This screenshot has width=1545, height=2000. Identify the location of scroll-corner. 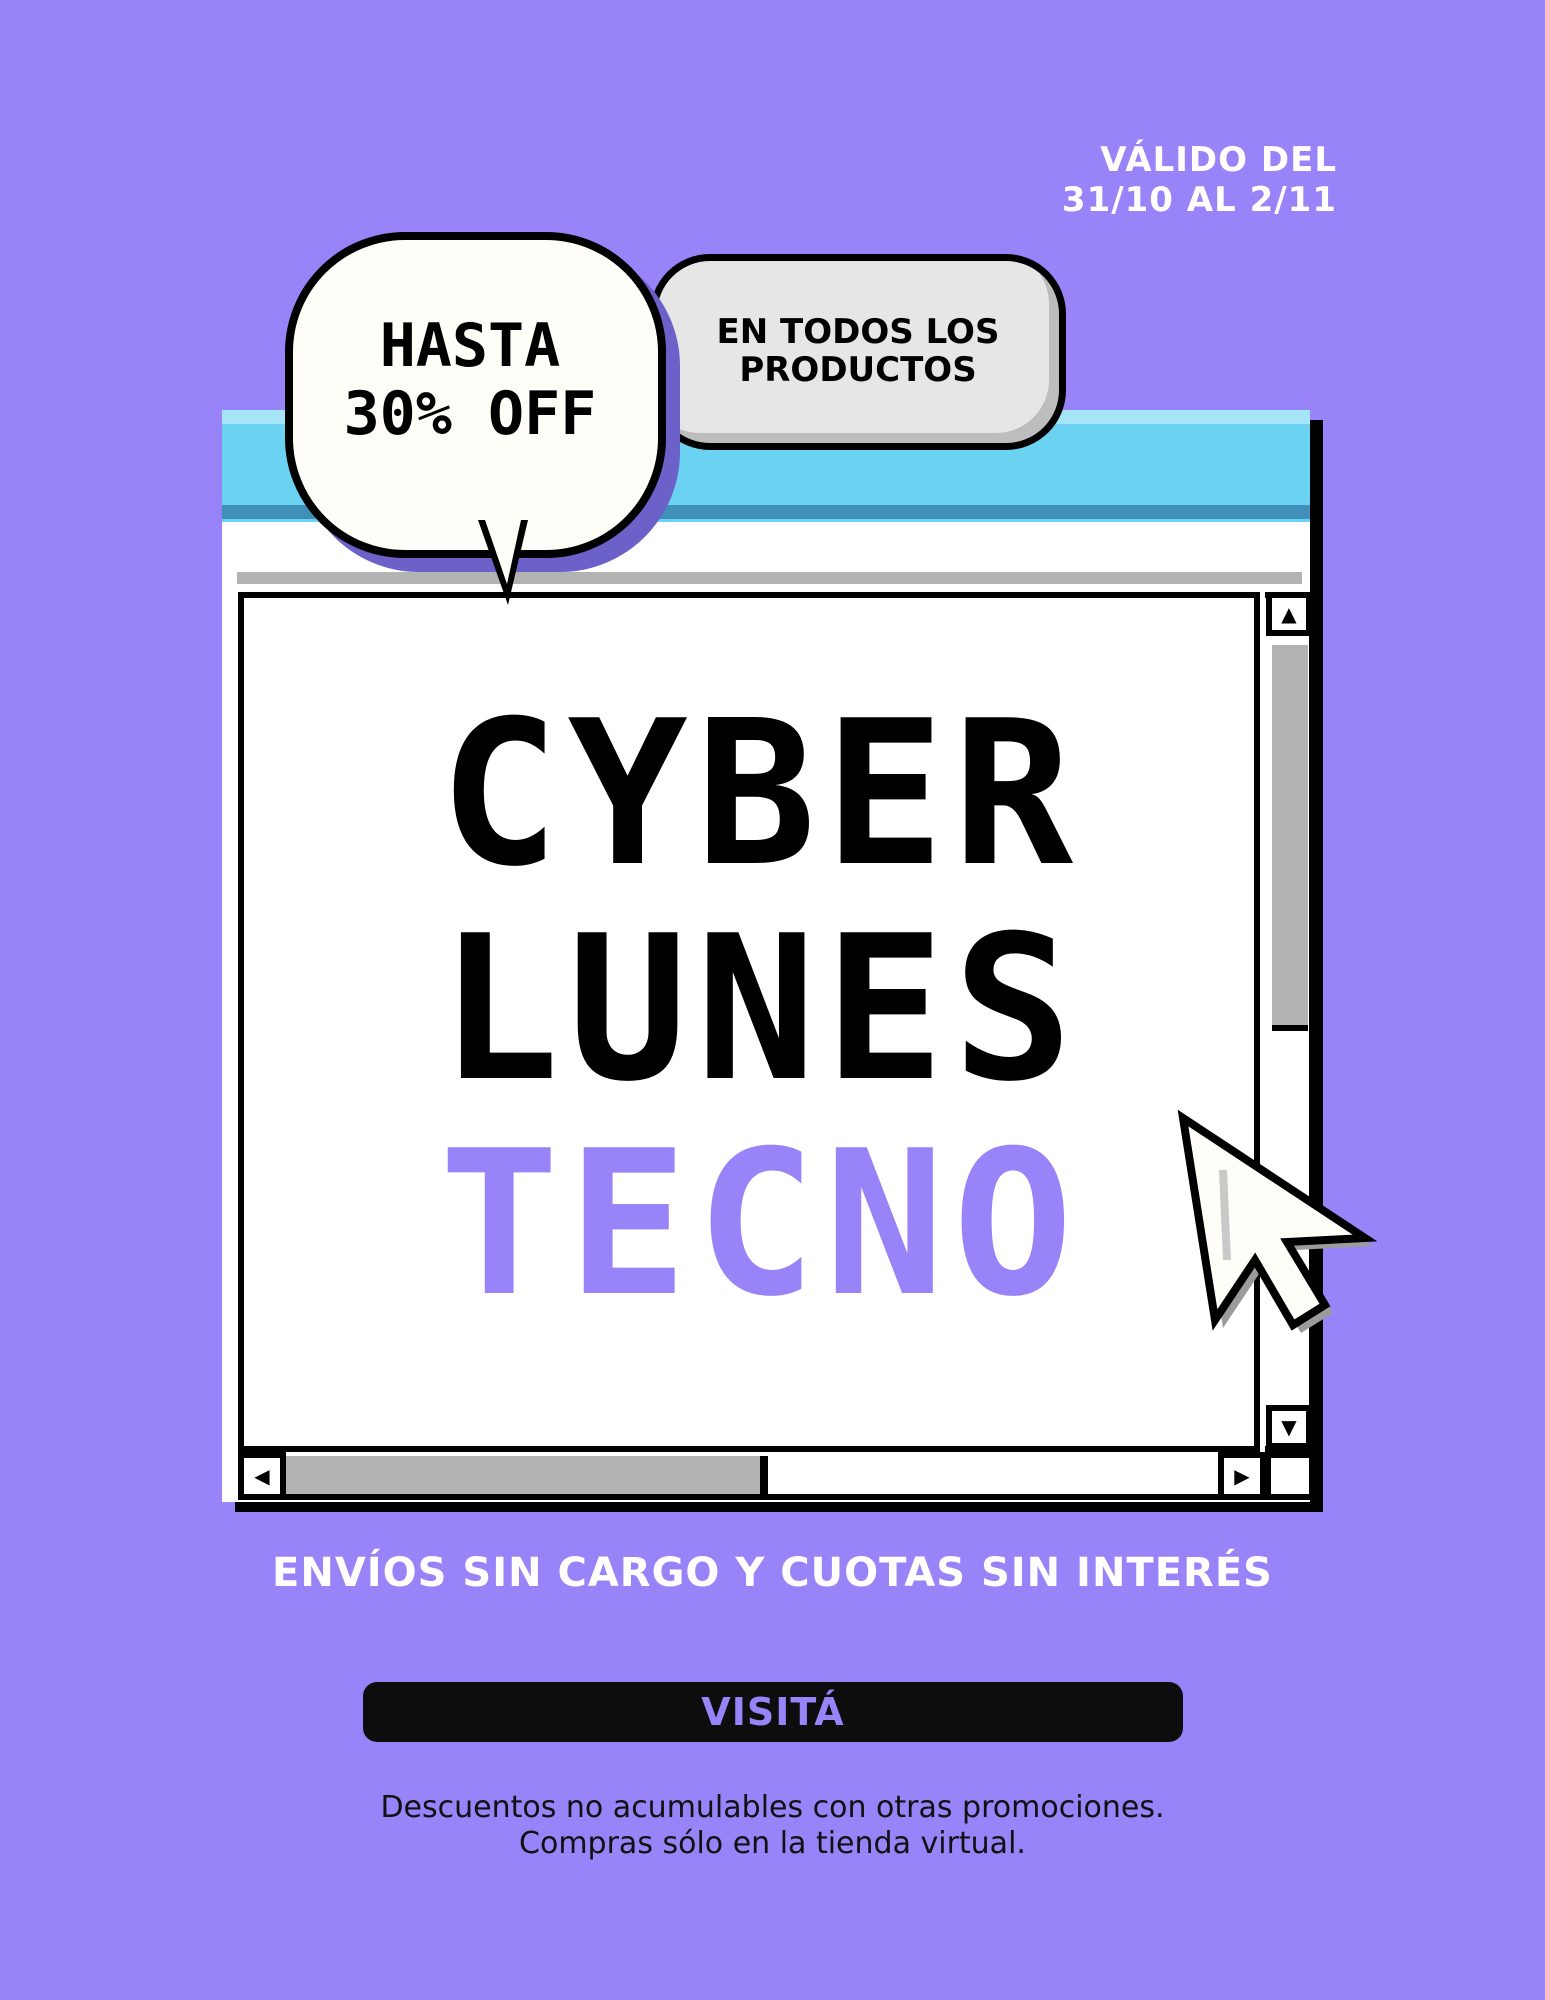
(1290, 1476).